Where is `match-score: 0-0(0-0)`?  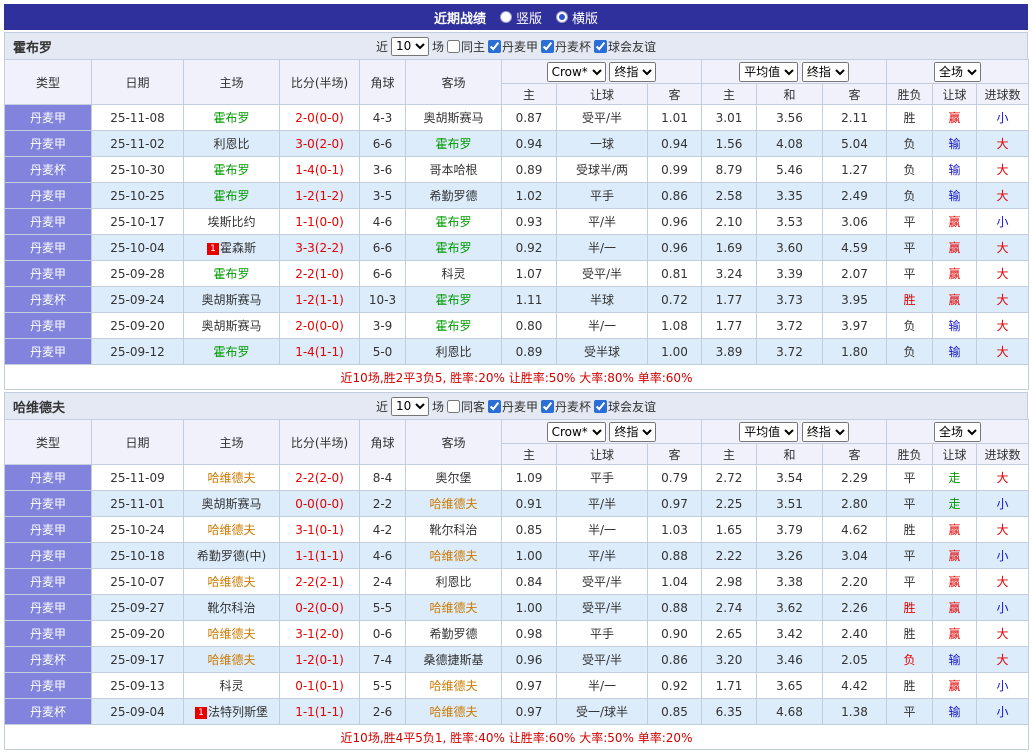 match-score: 0-0(0-0) is located at coordinates (319, 503).